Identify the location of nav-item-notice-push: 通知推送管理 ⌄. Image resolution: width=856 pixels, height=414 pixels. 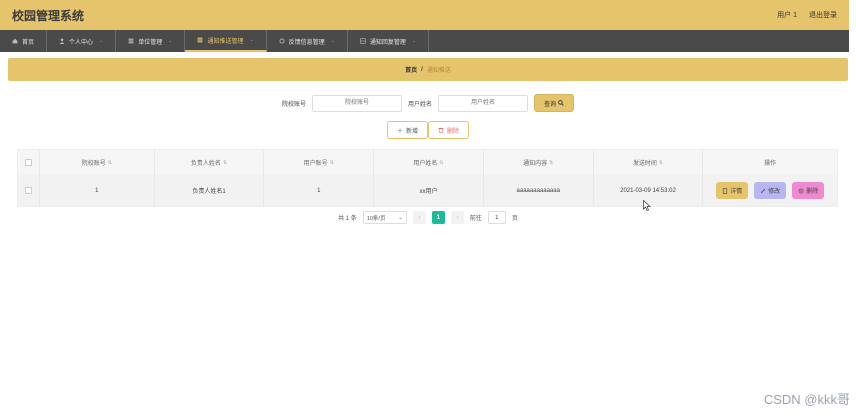
(226, 41).